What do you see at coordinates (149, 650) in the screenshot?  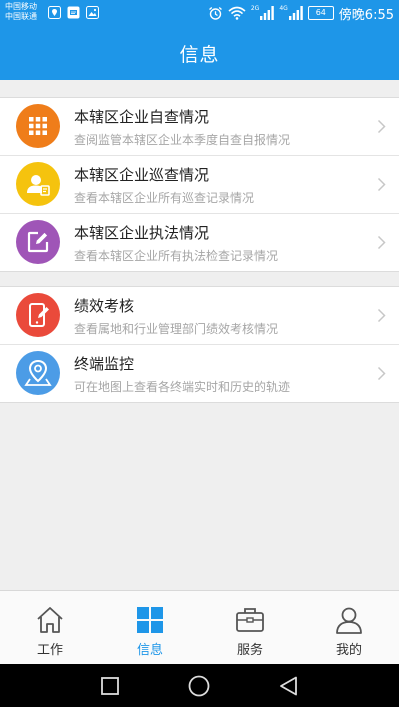 I see `tab-label: 信息` at bounding box center [149, 650].